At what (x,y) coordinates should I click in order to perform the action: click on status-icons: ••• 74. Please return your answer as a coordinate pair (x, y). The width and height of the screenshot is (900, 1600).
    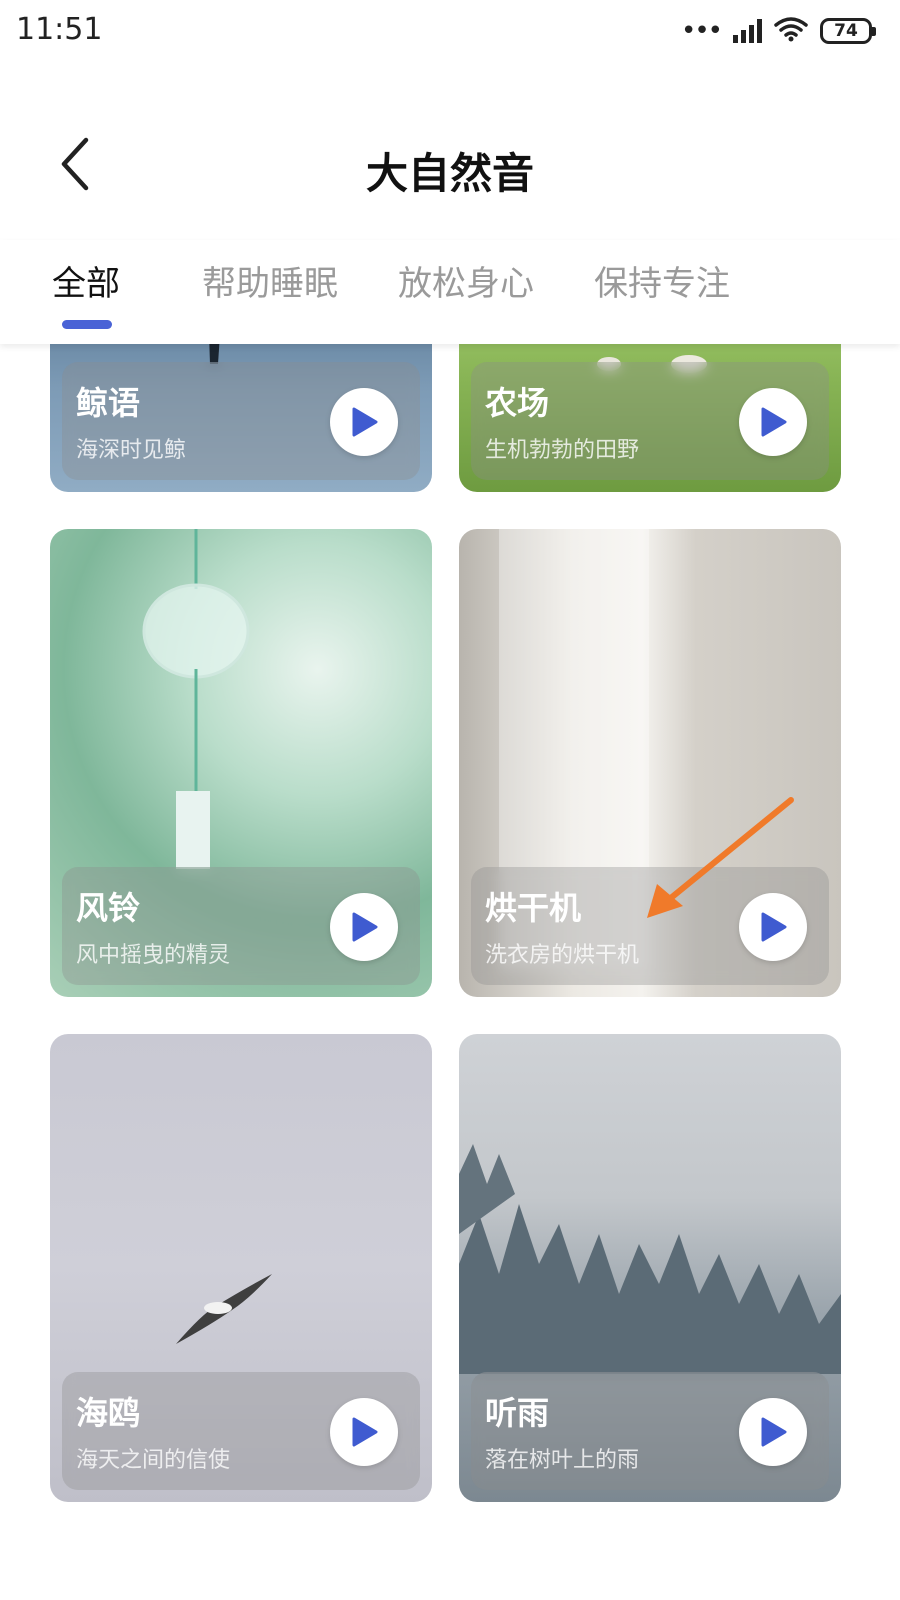
    Looking at the image, I should click on (778, 31).